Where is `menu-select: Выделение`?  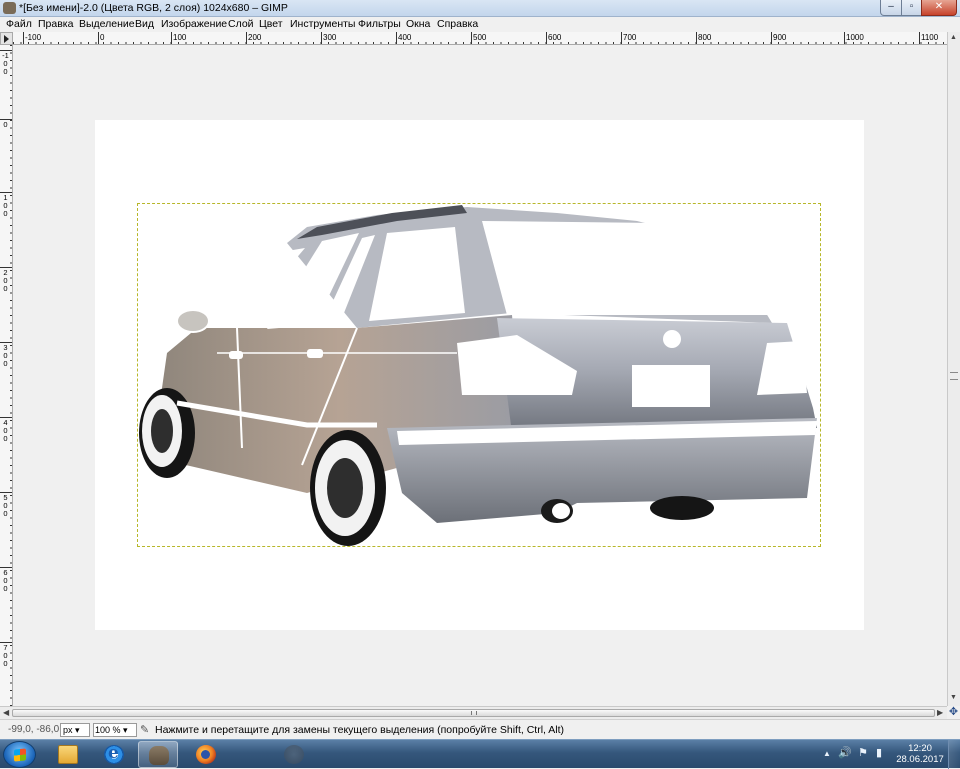 menu-select: Выделение is located at coordinates (107, 24).